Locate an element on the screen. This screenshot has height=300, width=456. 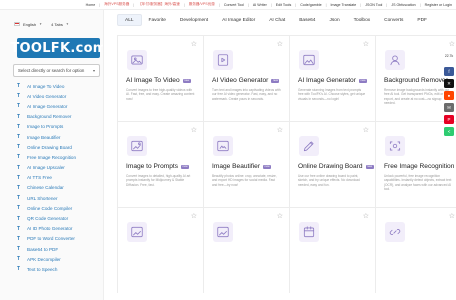
twitter-share-icon: ✕ is located at coordinates (449, 83).